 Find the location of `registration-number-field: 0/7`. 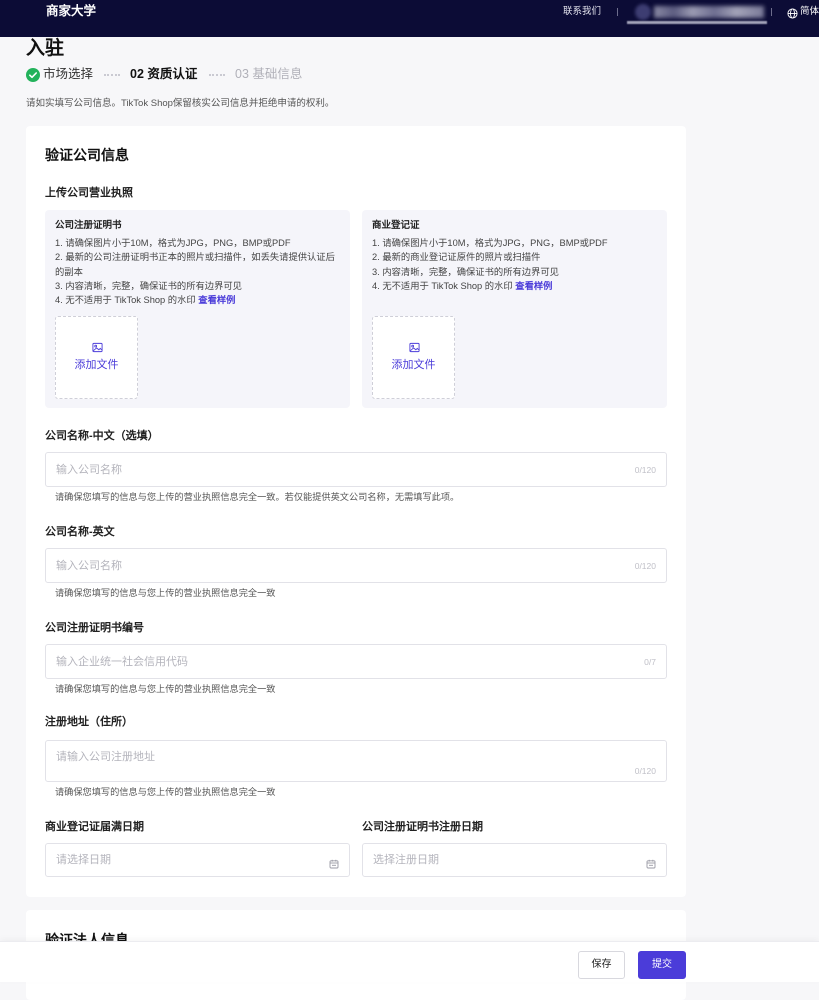

registration-number-field: 0/7 is located at coordinates (356, 661).